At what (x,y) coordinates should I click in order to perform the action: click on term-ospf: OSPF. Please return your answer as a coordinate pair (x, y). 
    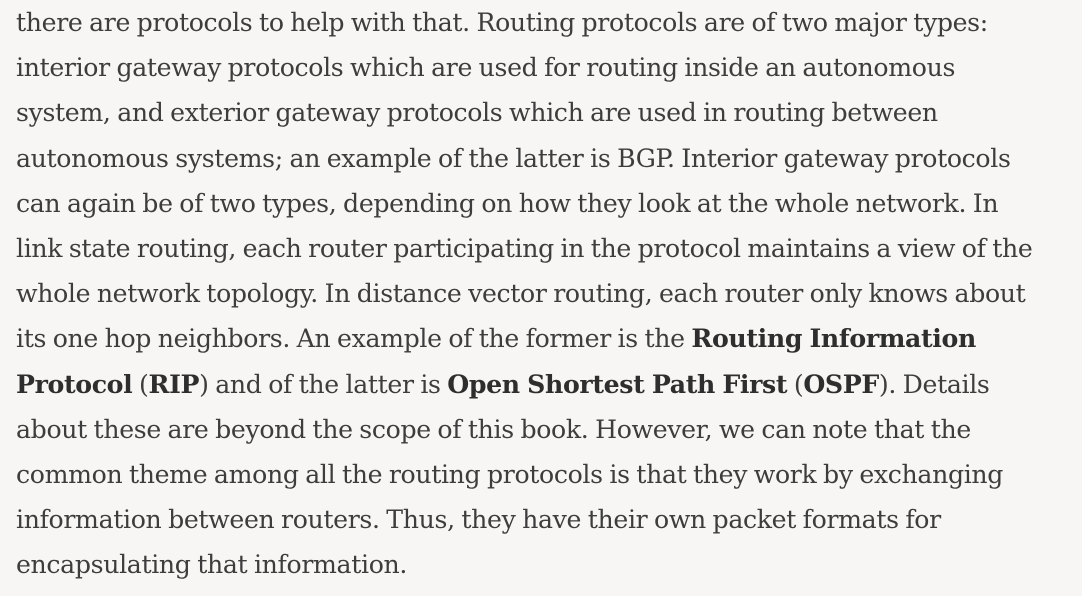
    Looking at the image, I should click on (841, 383).